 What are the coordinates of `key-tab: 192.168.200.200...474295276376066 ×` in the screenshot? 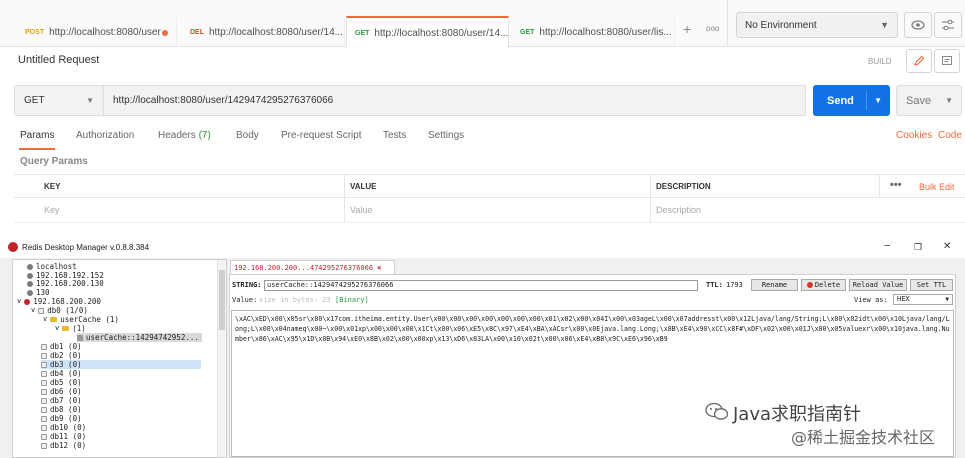 It's located at (312, 267).